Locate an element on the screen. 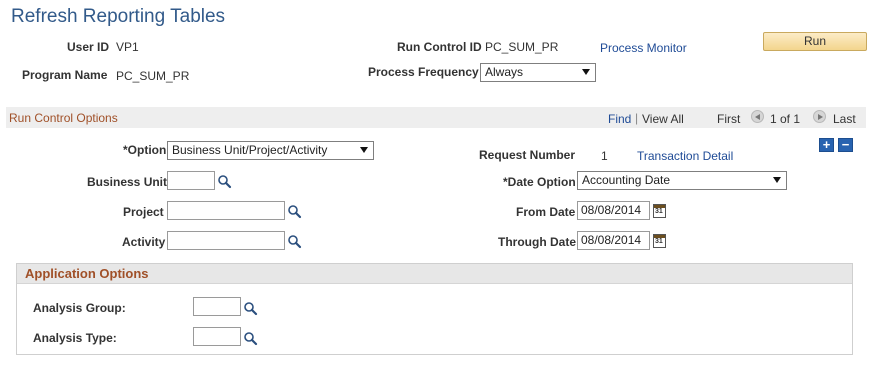  process-monitor-link: Process Monitor is located at coordinates (643, 48).